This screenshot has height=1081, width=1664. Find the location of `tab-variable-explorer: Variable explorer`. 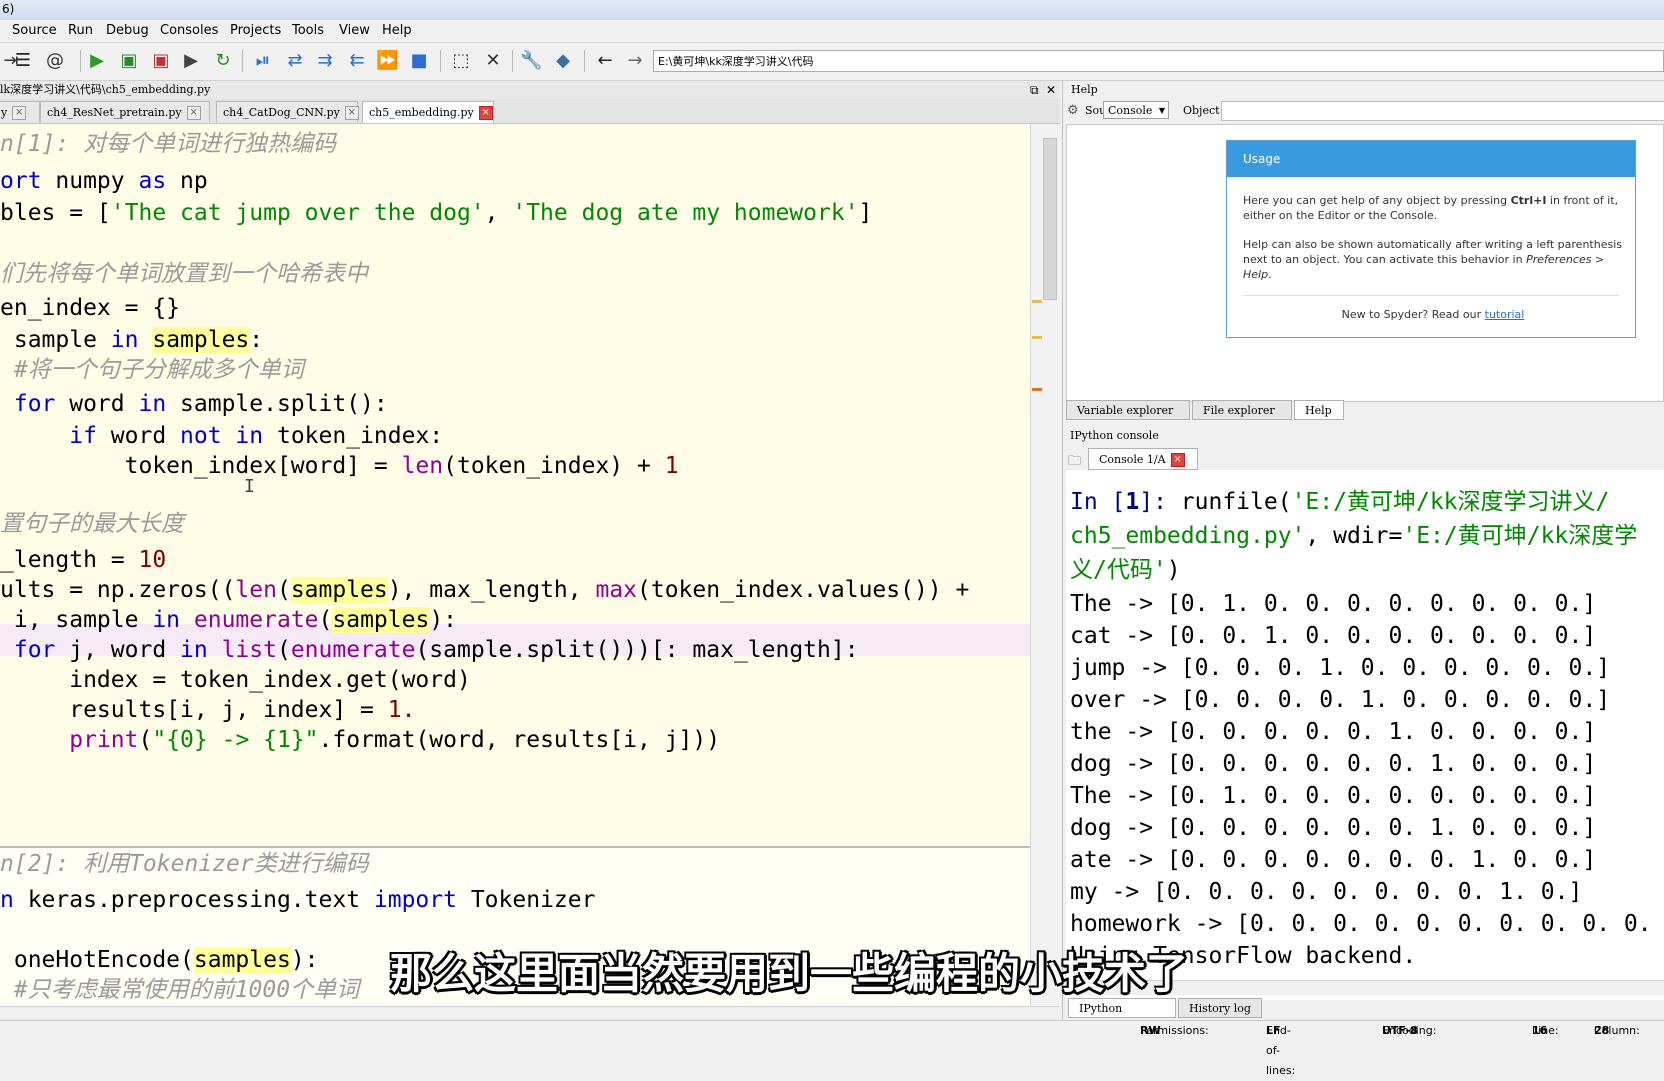

tab-variable-explorer: Variable explorer is located at coordinates (1128, 410).